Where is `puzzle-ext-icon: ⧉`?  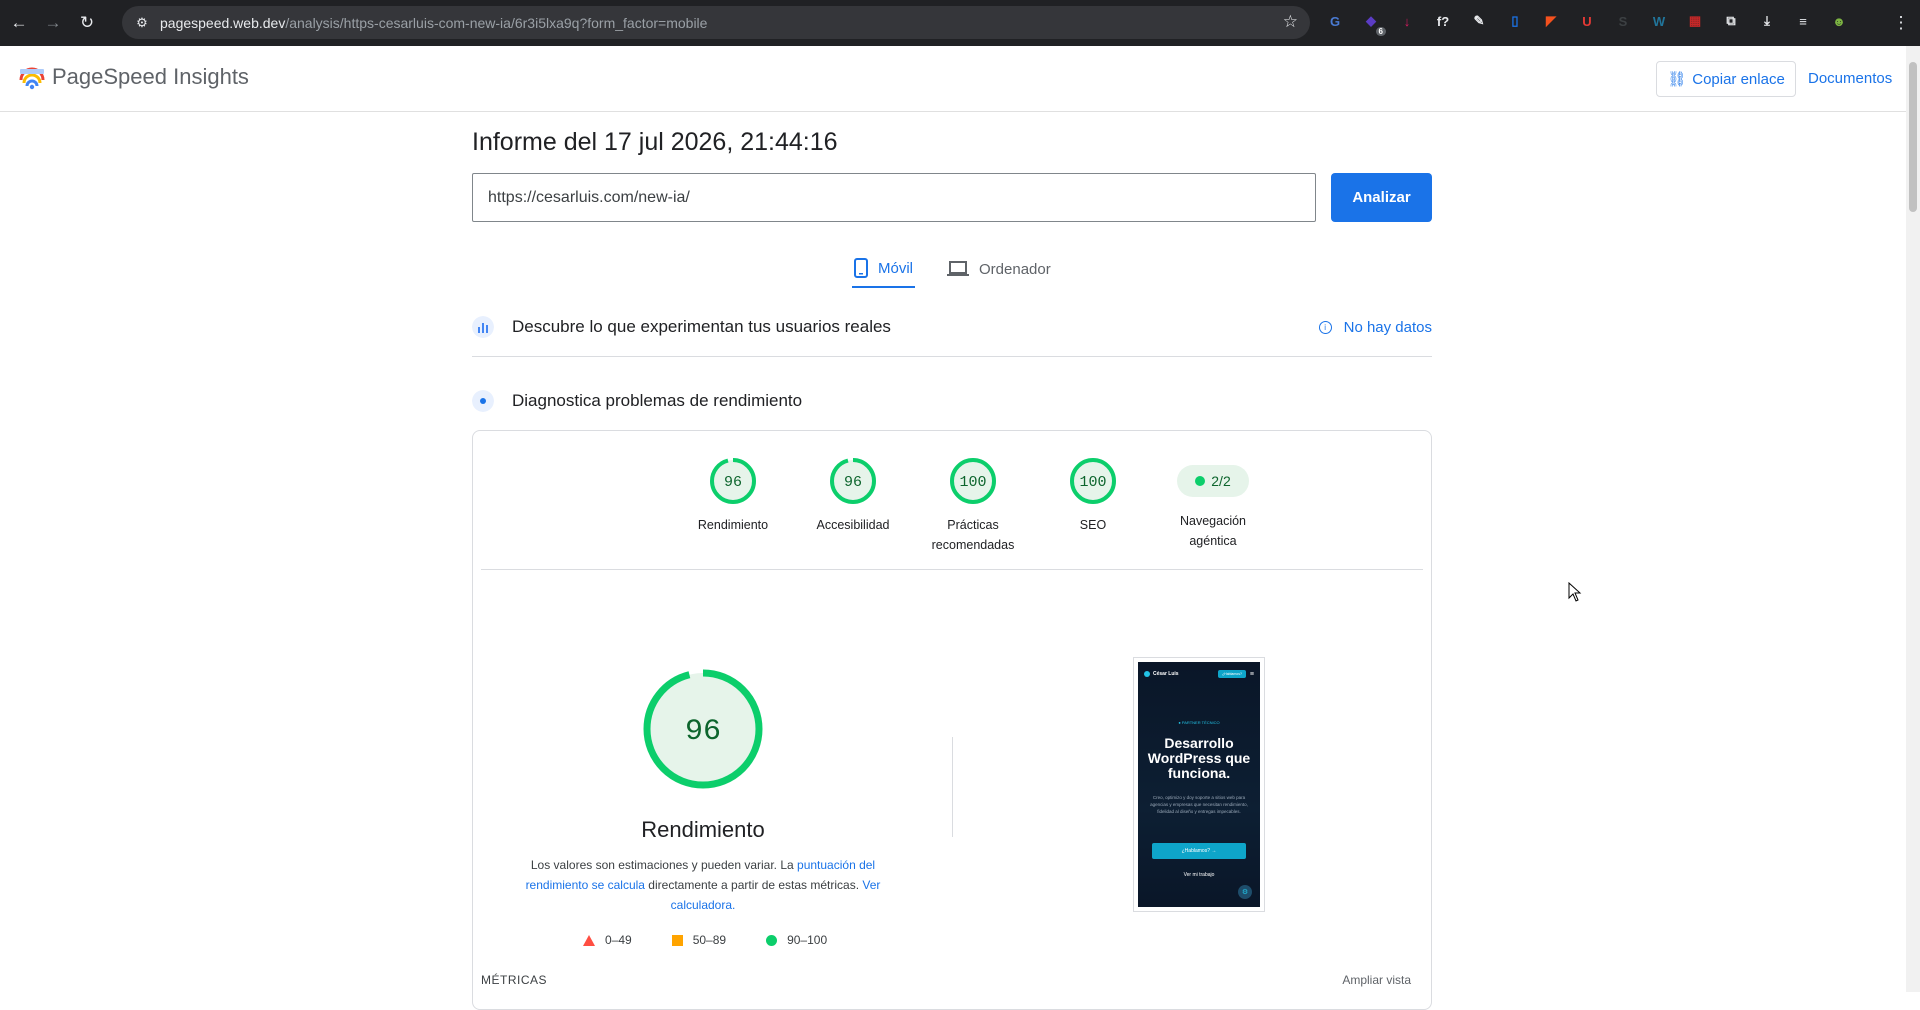 puzzle-ext-icon: ⧉ is located at coordinates (1731, 21).